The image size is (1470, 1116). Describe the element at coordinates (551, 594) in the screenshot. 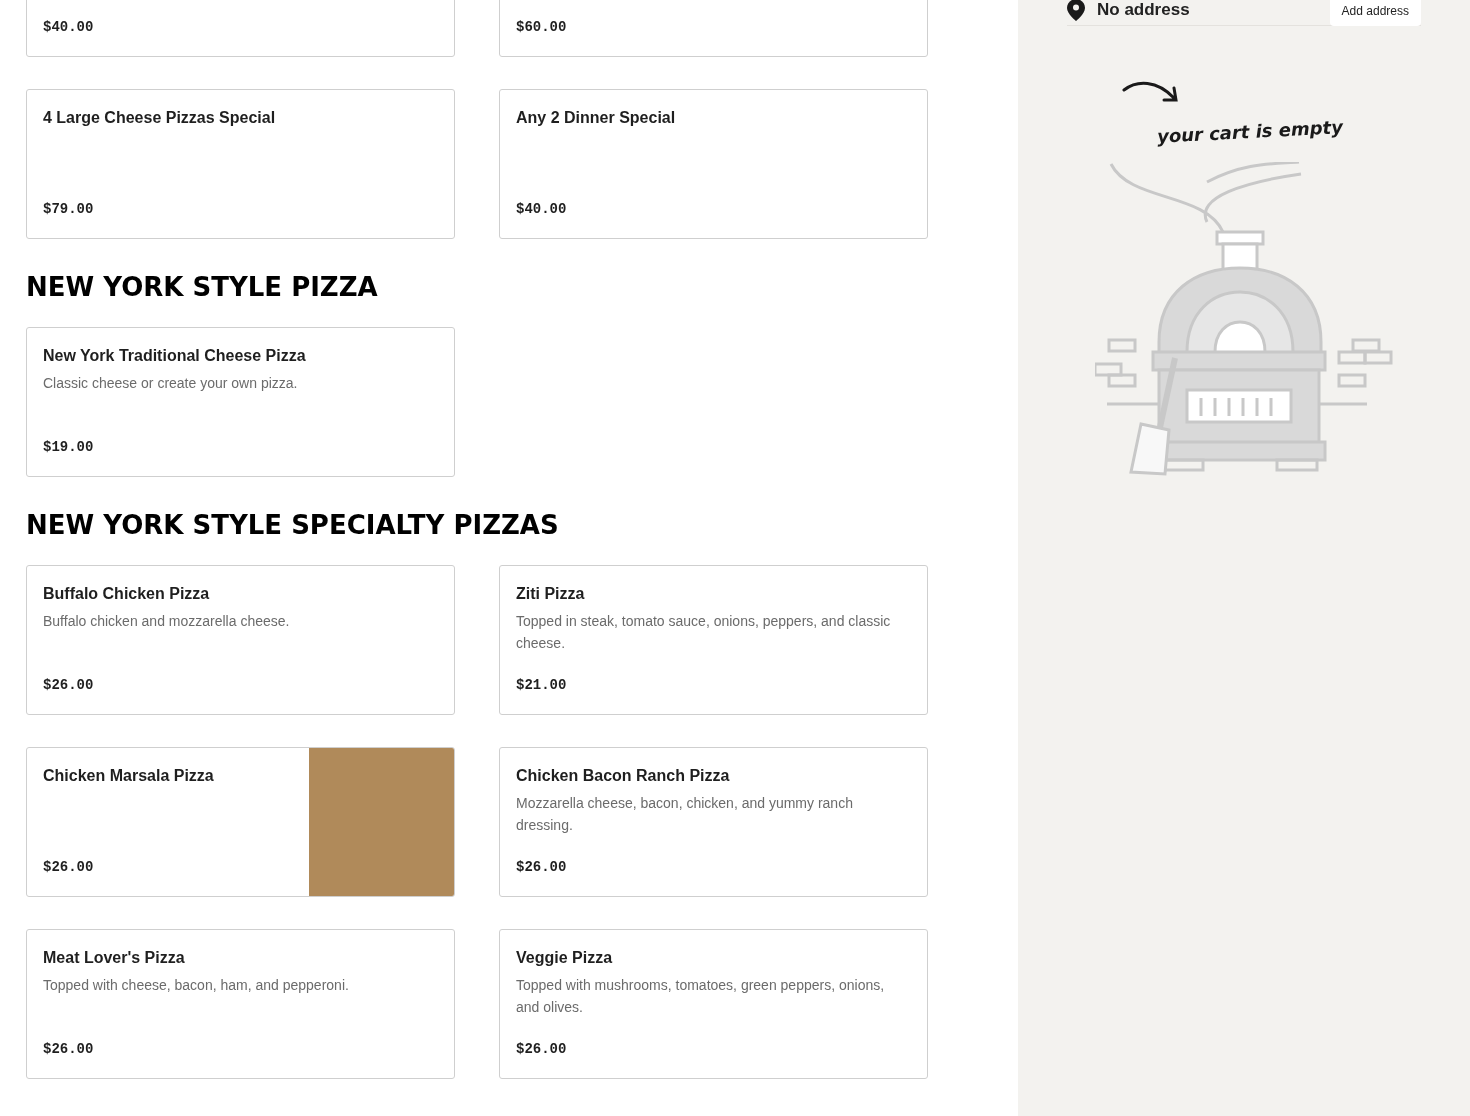

I see `item-name: Ziti Pizza` at that location.